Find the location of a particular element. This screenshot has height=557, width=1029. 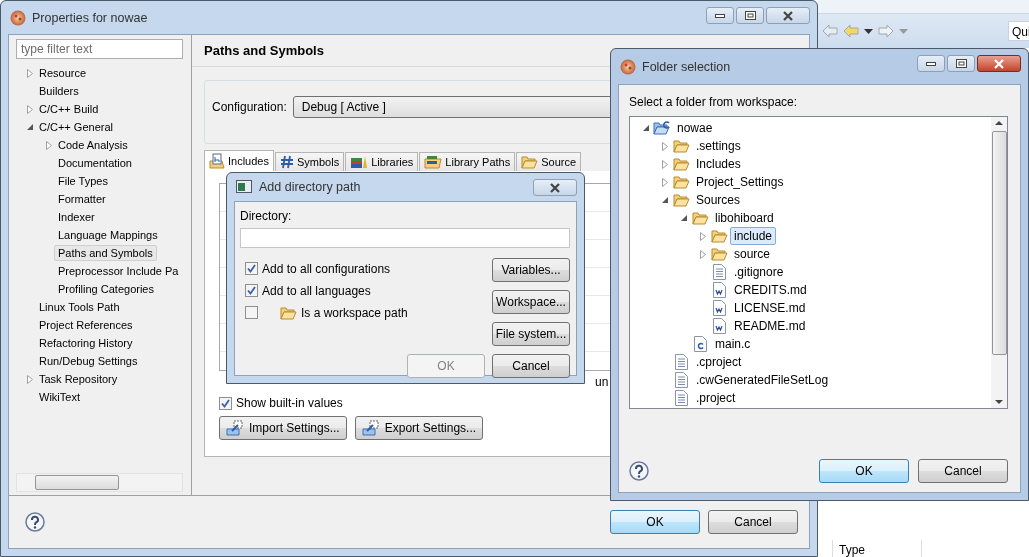

tree-item: LICENSE.md is located at coordinates (770, 308).